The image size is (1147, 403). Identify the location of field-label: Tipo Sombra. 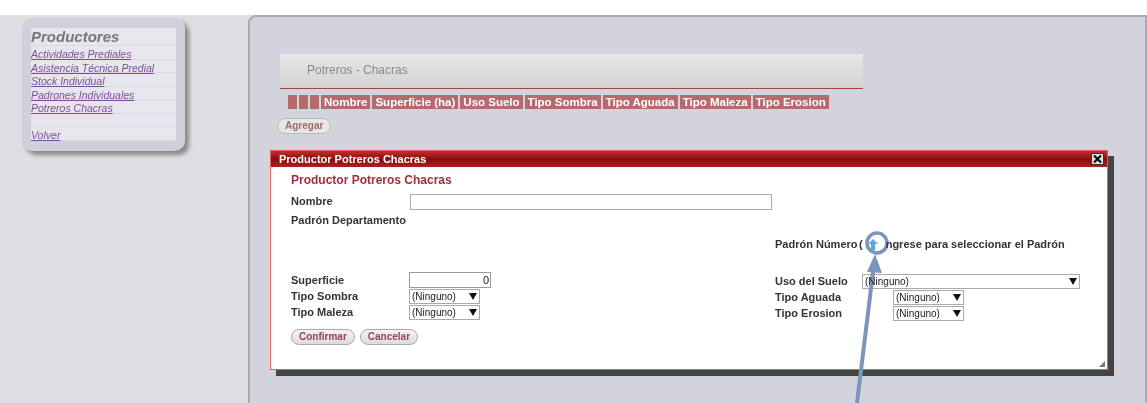
(325, 297).